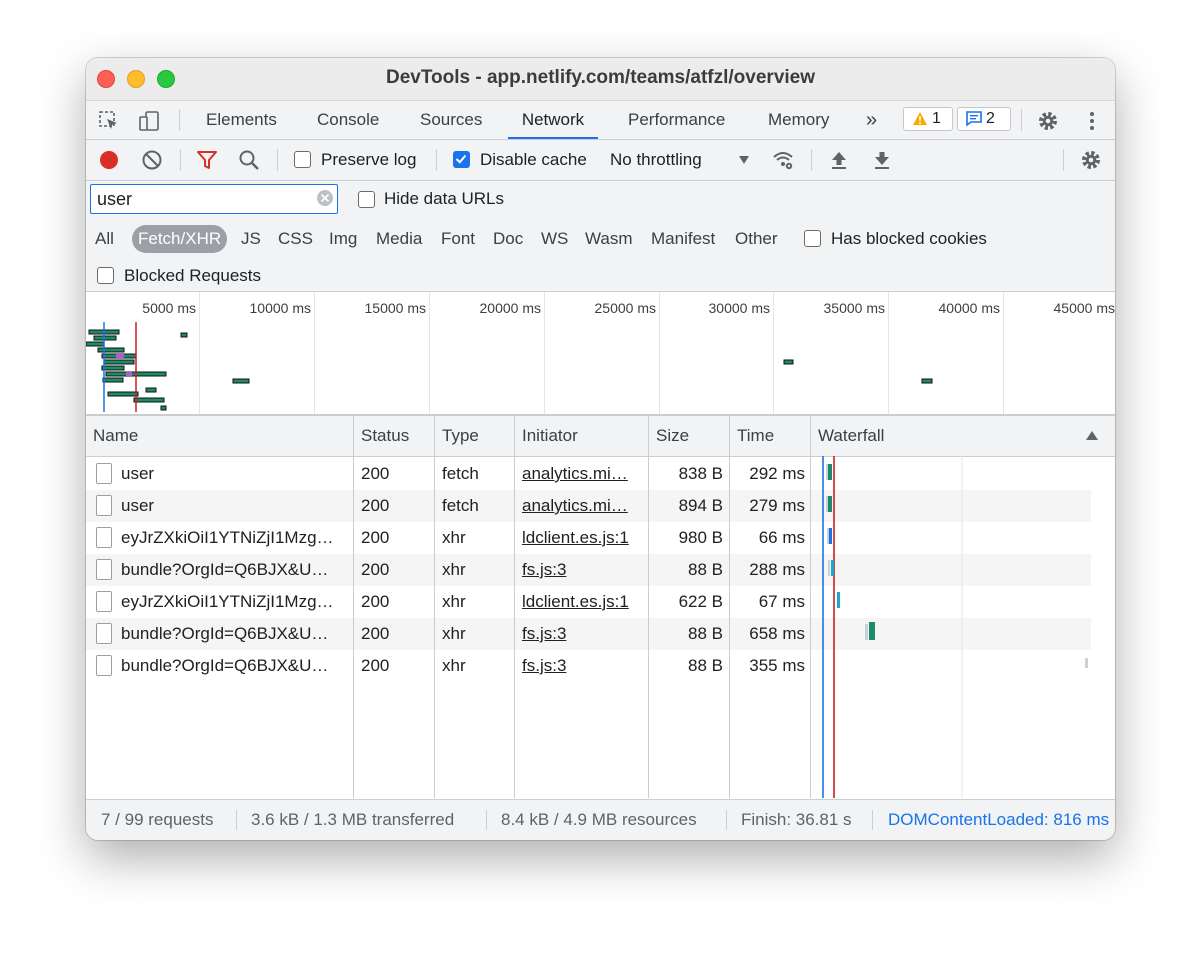 The width and height of the screenshot is (1200, 953). I want to click on filter-type-js: JS, so click(251, 239).